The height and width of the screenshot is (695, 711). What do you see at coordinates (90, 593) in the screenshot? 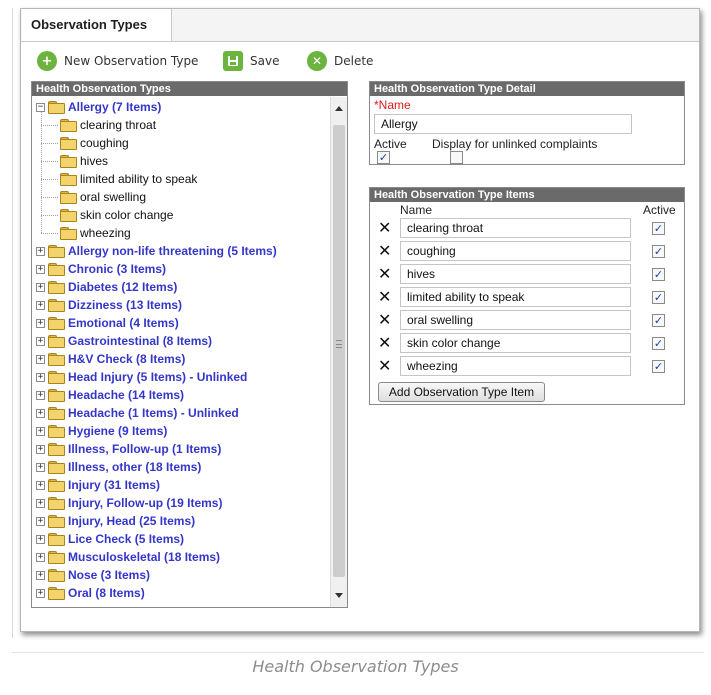
I see `tree-group: + Oral (8 Items)` at bounding box center [90, 593].